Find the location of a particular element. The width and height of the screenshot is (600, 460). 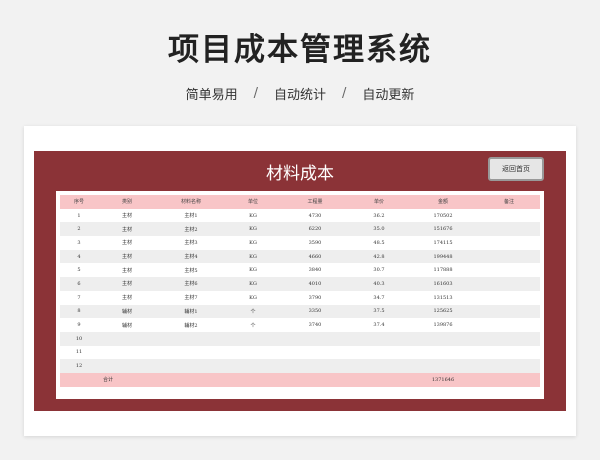

feature-auto-update: 自动更新 is located at coordinates (388, 95).